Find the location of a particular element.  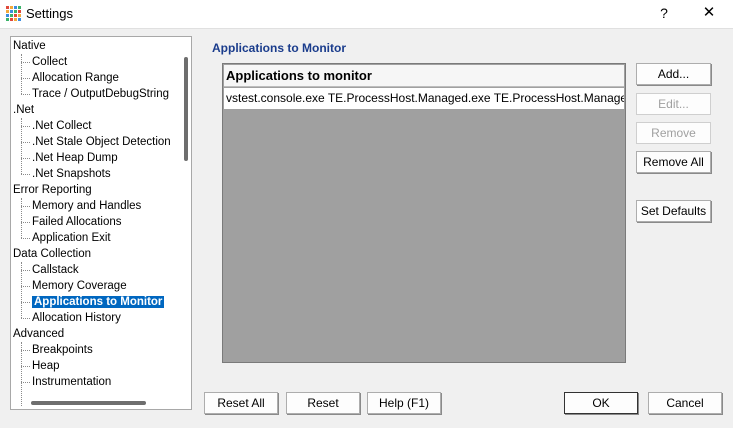

cancel-button: Cancel is located at coordinates (685, 403).